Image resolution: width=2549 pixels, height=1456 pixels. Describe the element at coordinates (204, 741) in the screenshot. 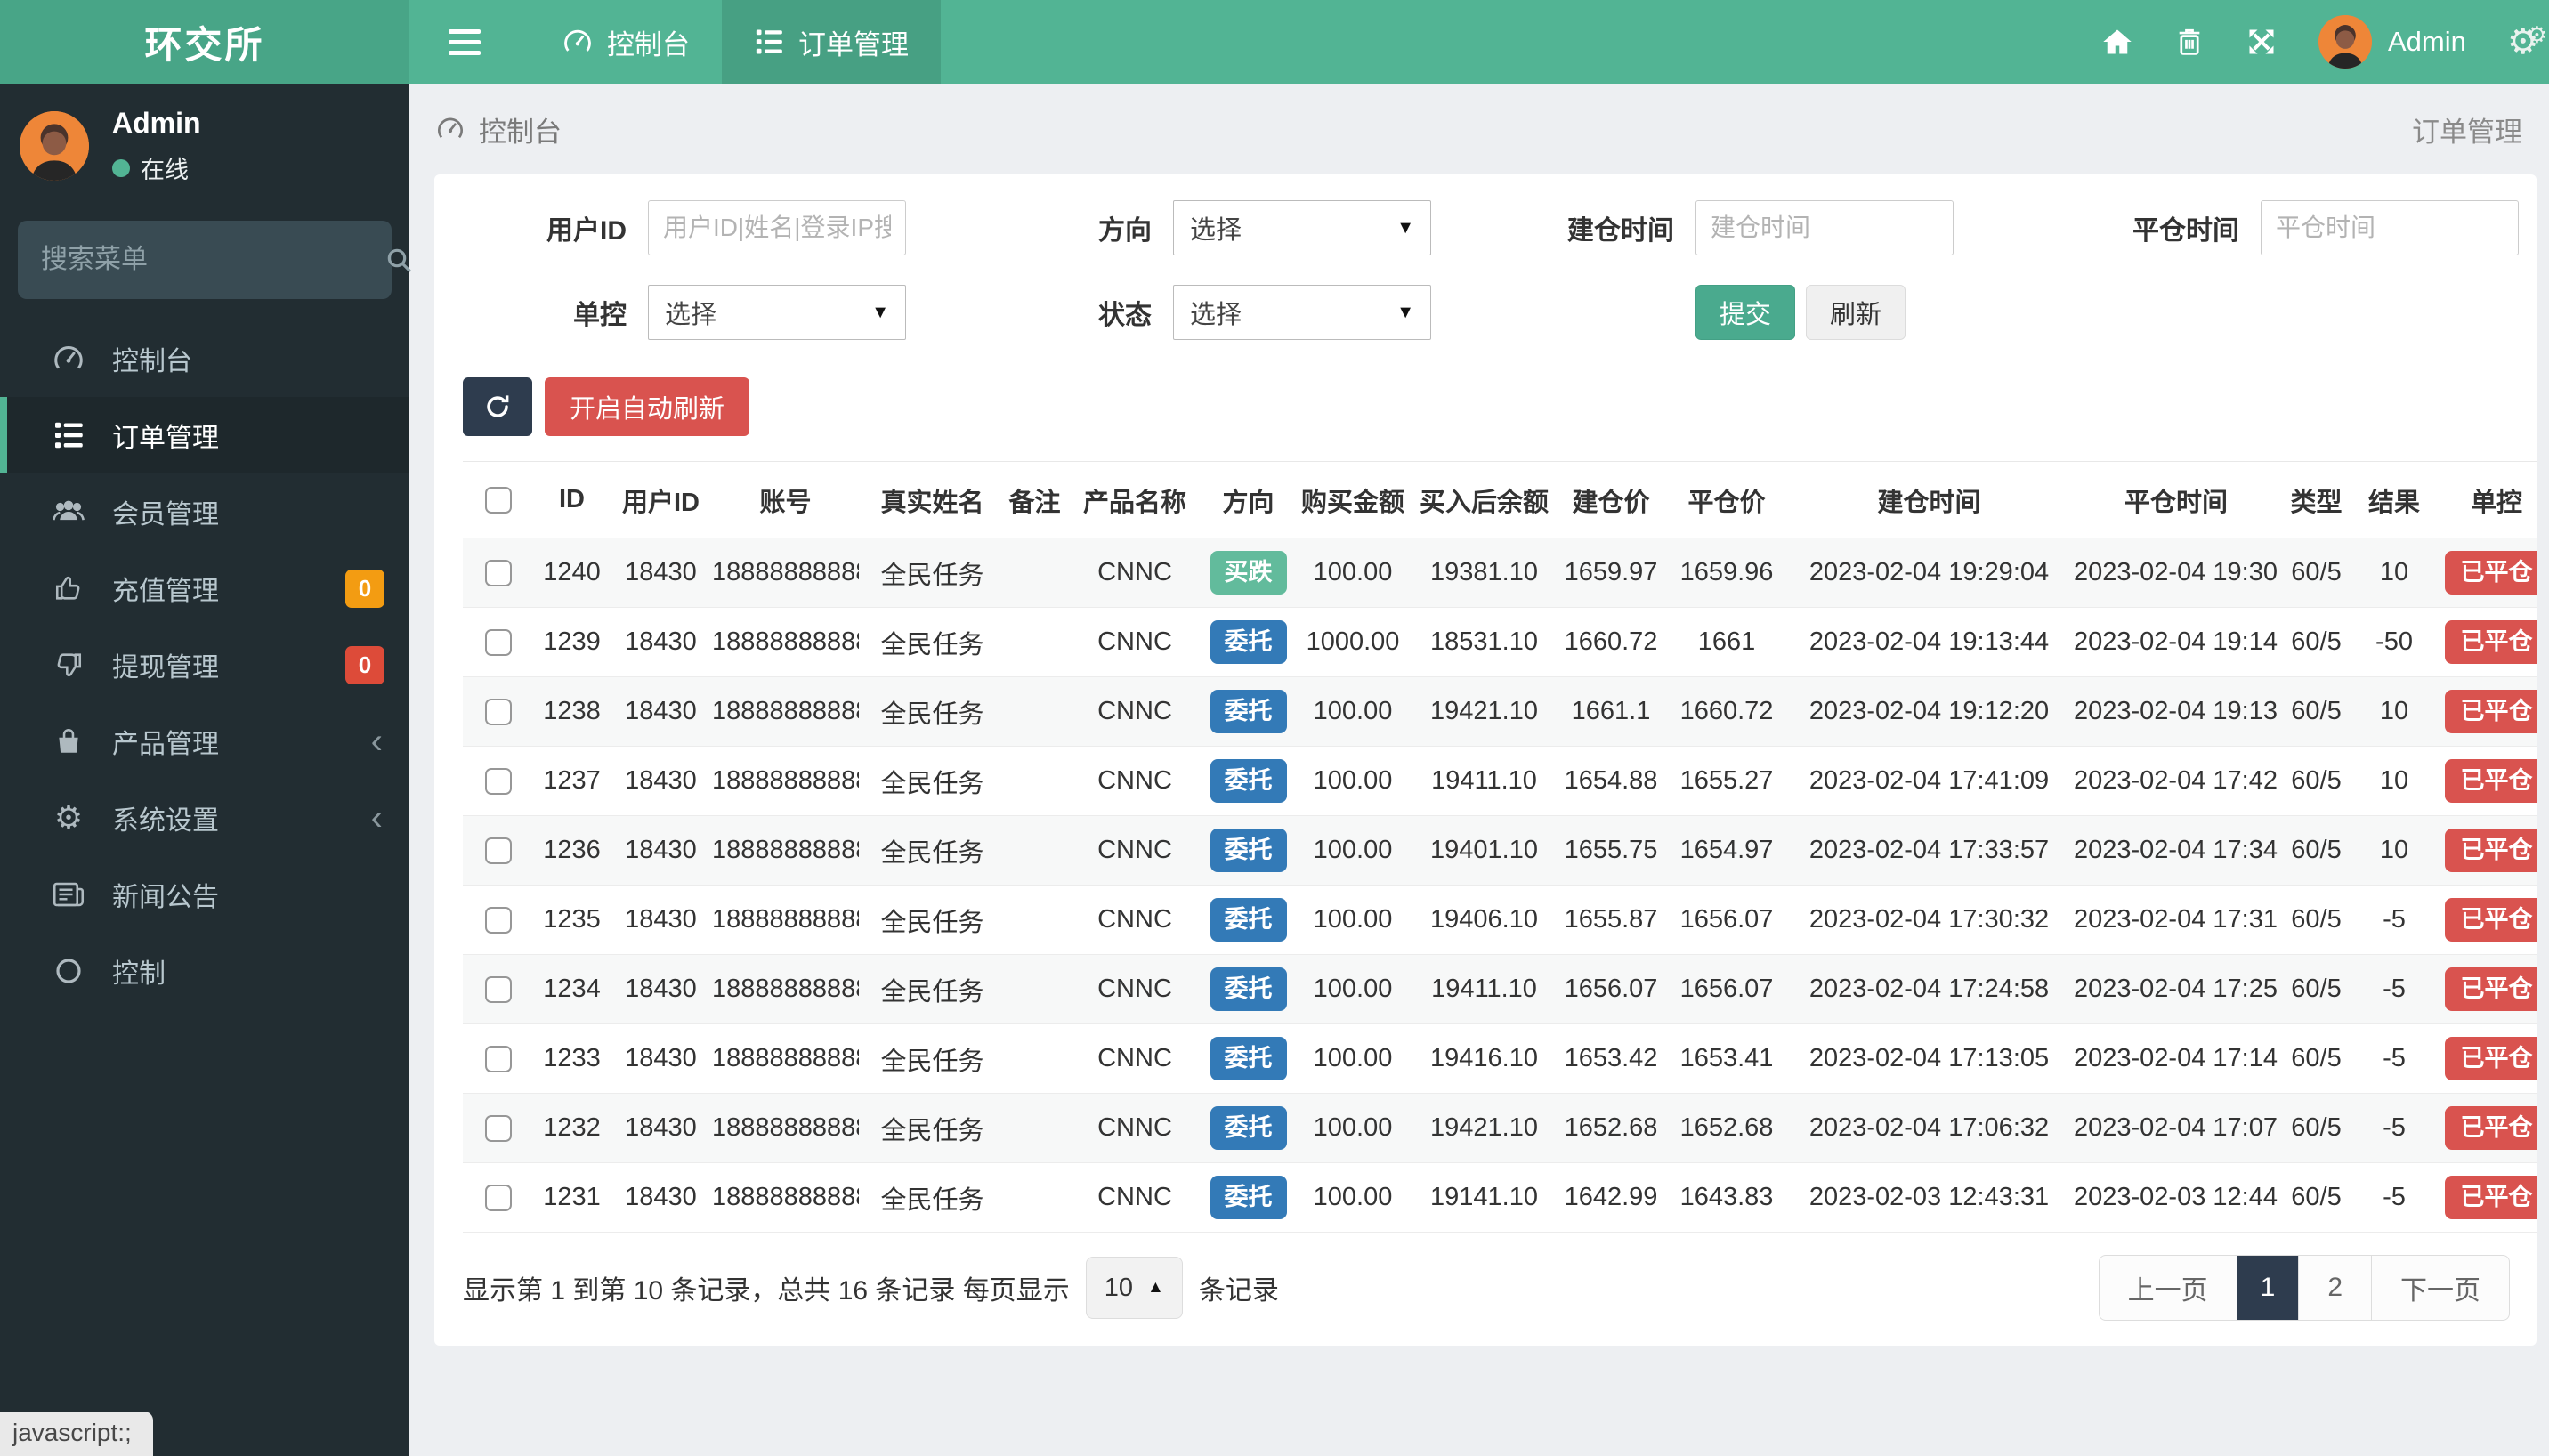

I see `sidebar-item-products: 产品管理 ‹` at that location.